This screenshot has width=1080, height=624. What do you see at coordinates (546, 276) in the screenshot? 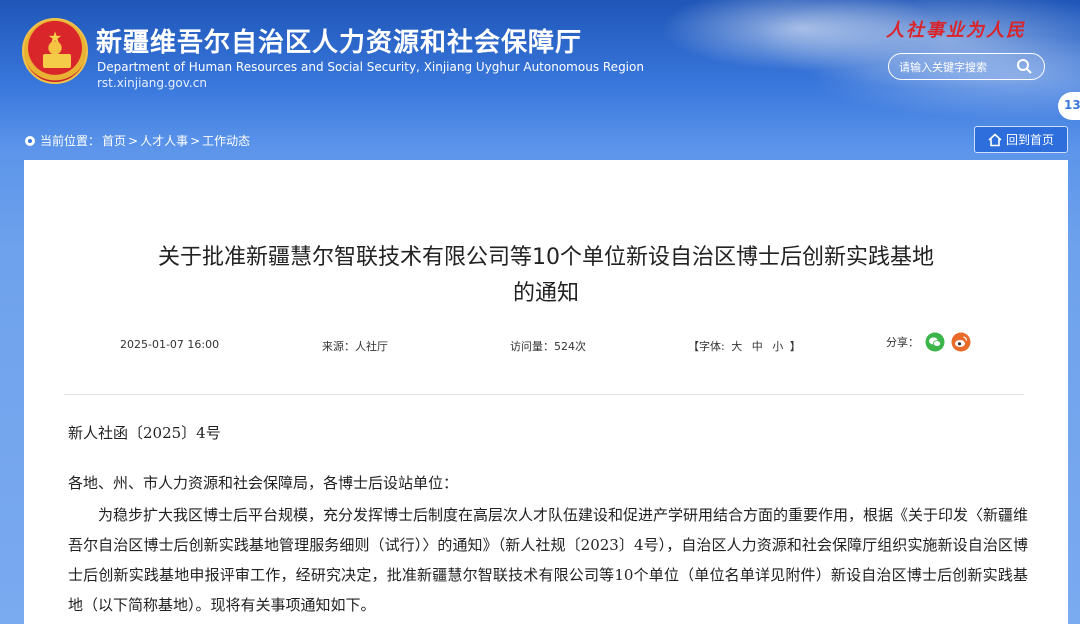
I see `article-title: 关于批准新疆慧尔智联技术有限公司等10个单位新设自治区博士后创新实践基地 的通知` at bounding box center [546, 276].